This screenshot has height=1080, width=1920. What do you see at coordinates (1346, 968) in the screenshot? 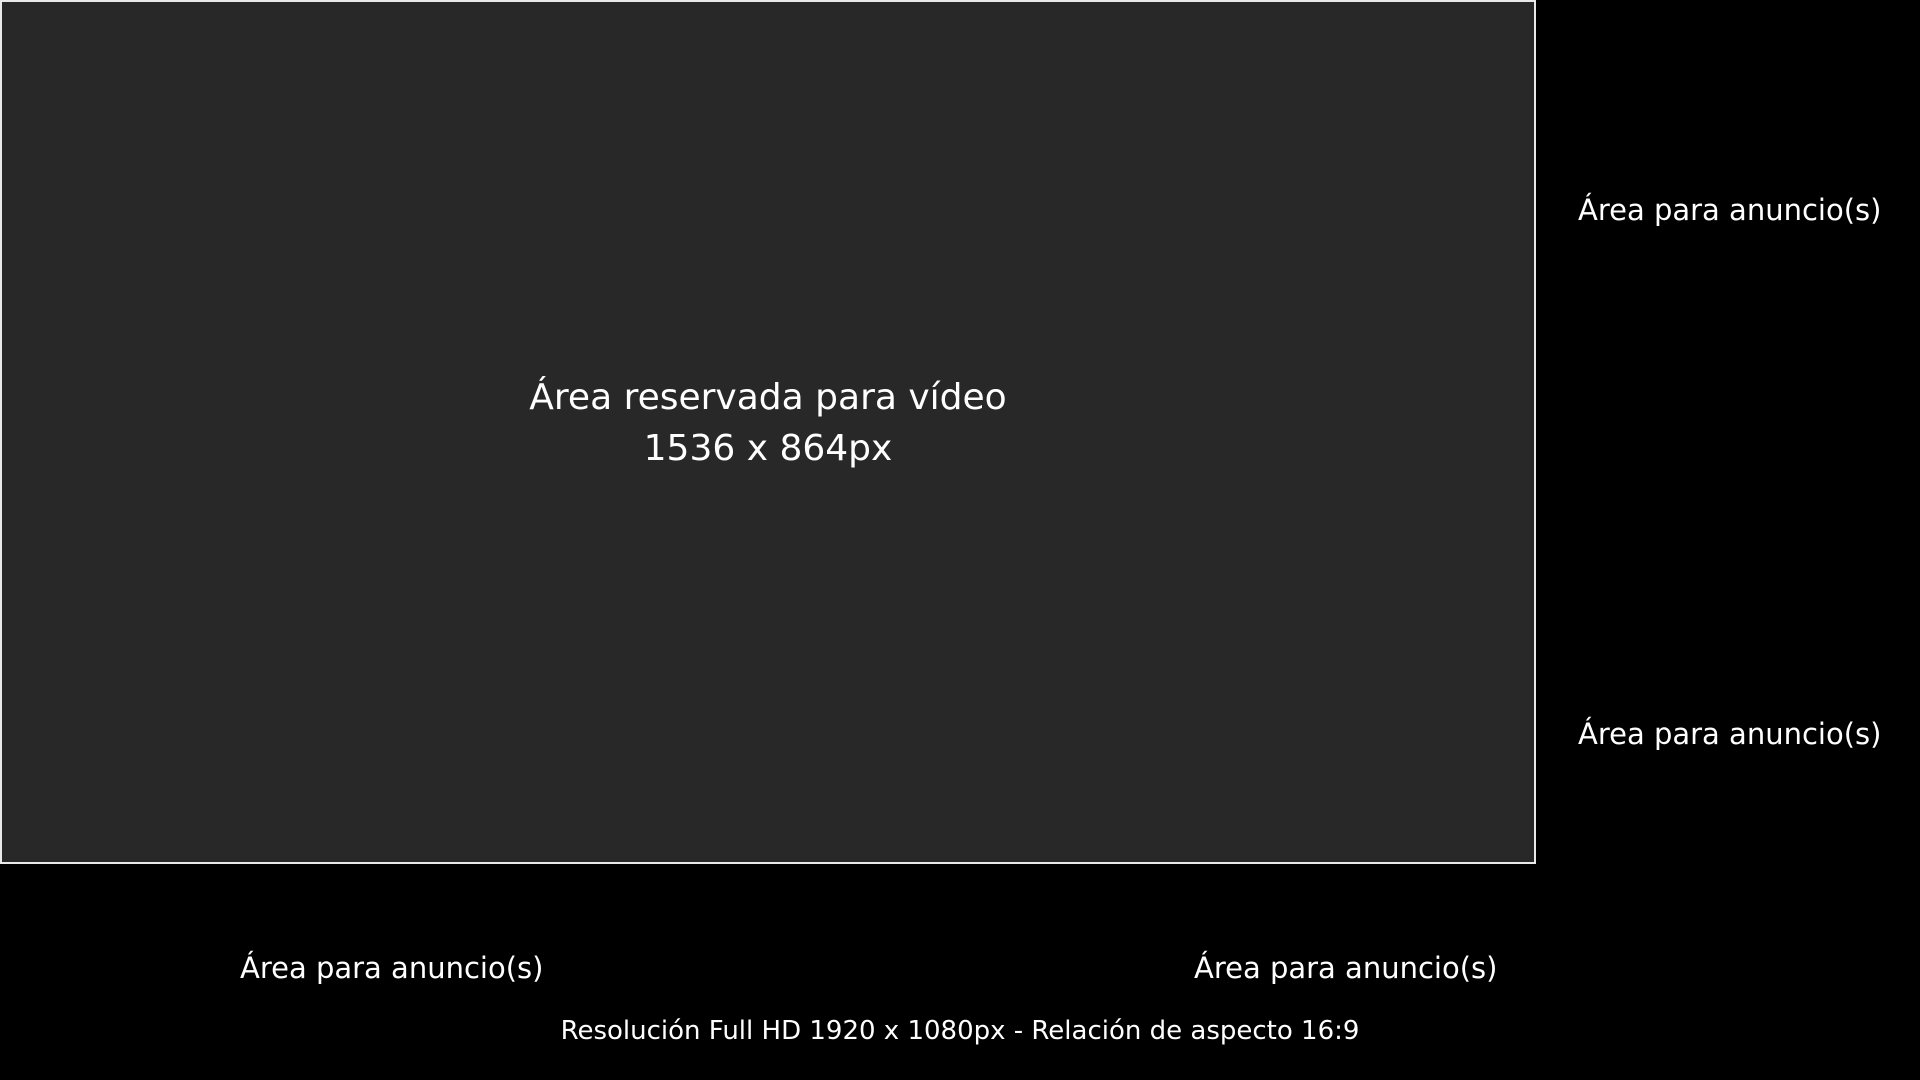
I see `ad-area-bottom-right: Área para anuncio(s)` at bounding box center [1346, 968].